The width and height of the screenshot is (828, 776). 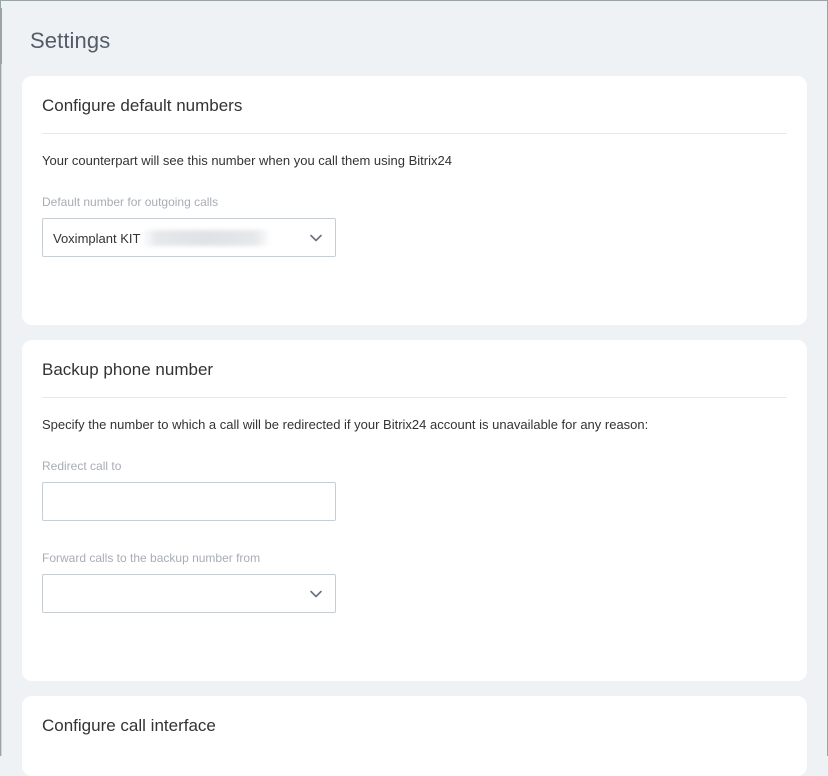 I want to click on outgoing-number-label: Default number for outgoing calls, so click(x=130, y=202).